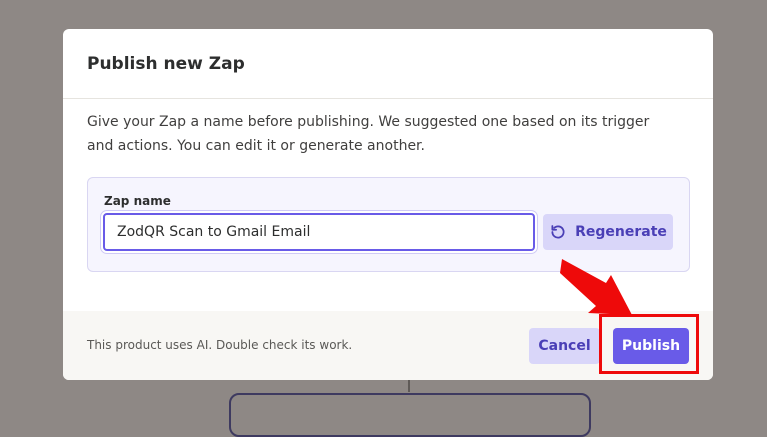 The image size is (767, 437). What do you see at coordinates (564, 346) in the screenshot?
I see `cancel-button: Cancel` at bounding box center [564, 346].